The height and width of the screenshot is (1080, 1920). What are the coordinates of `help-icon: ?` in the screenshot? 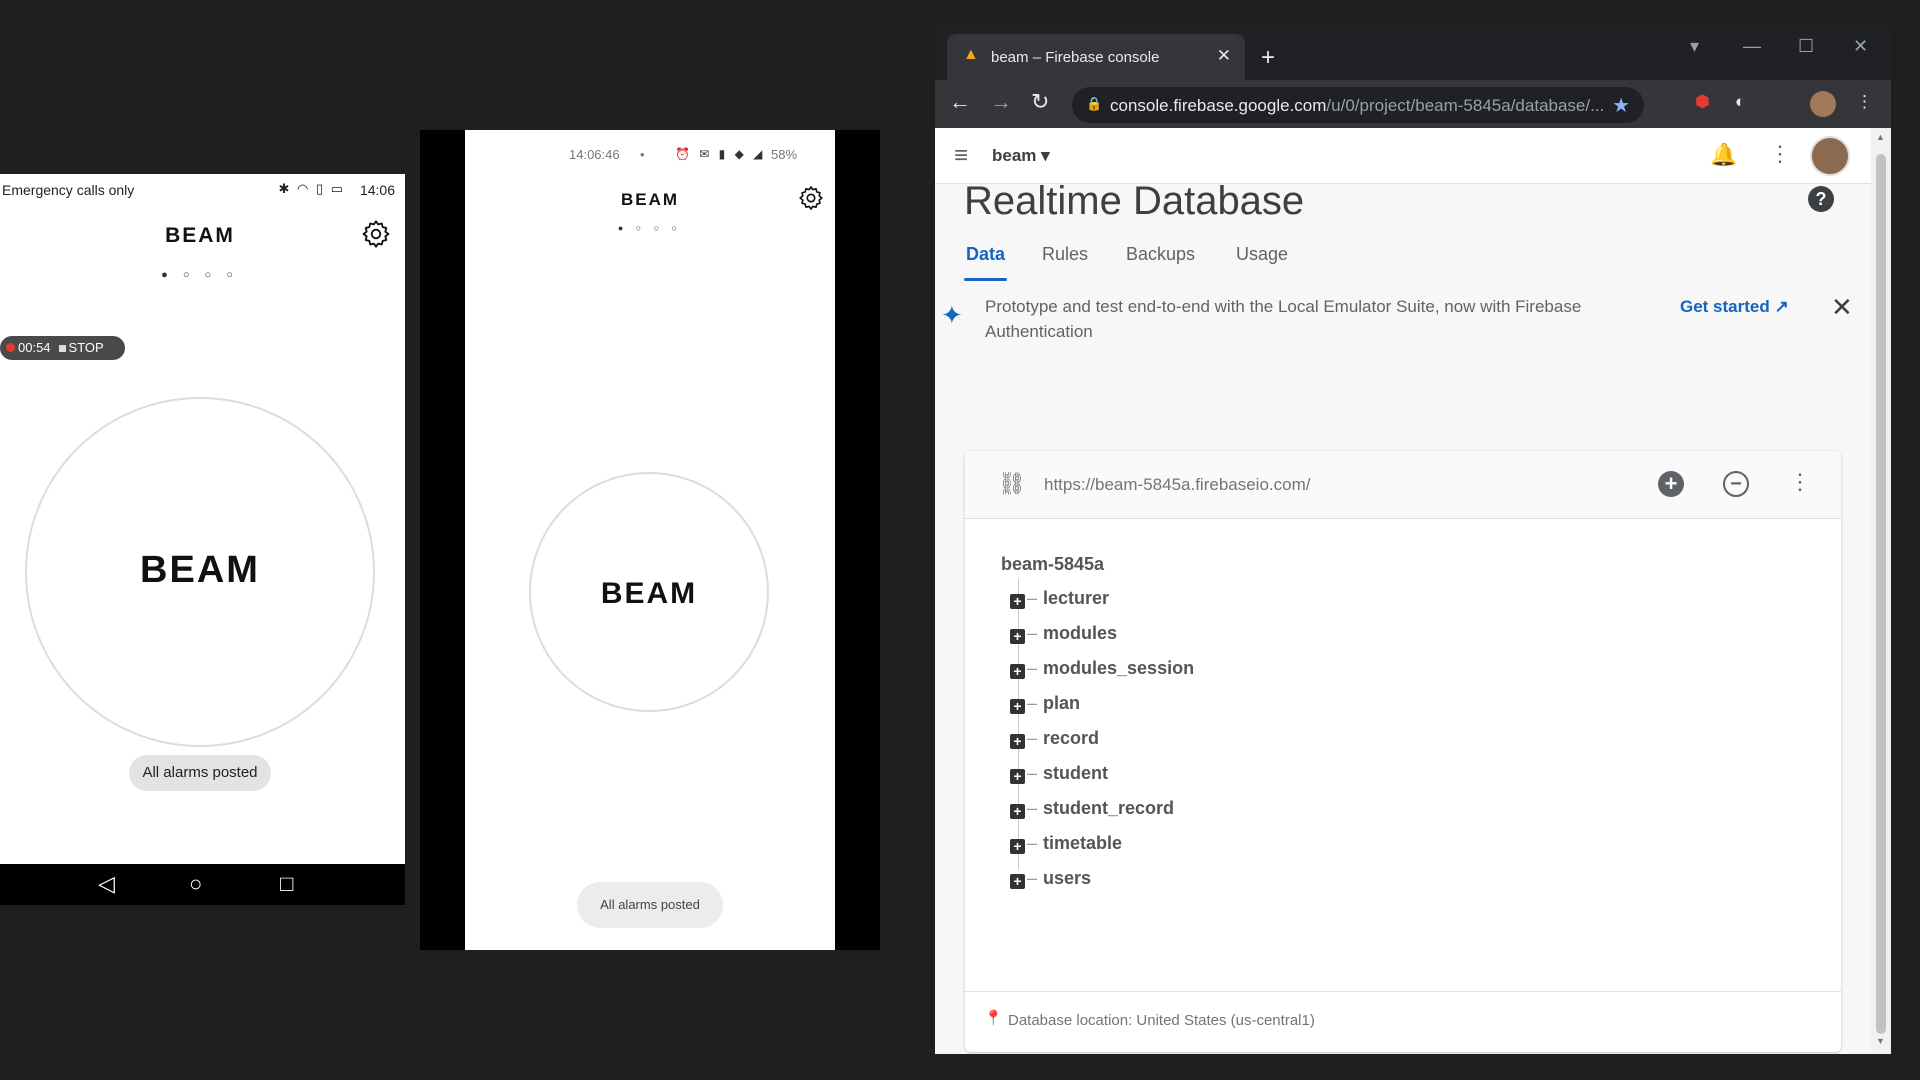 It's located at (1821, 199).